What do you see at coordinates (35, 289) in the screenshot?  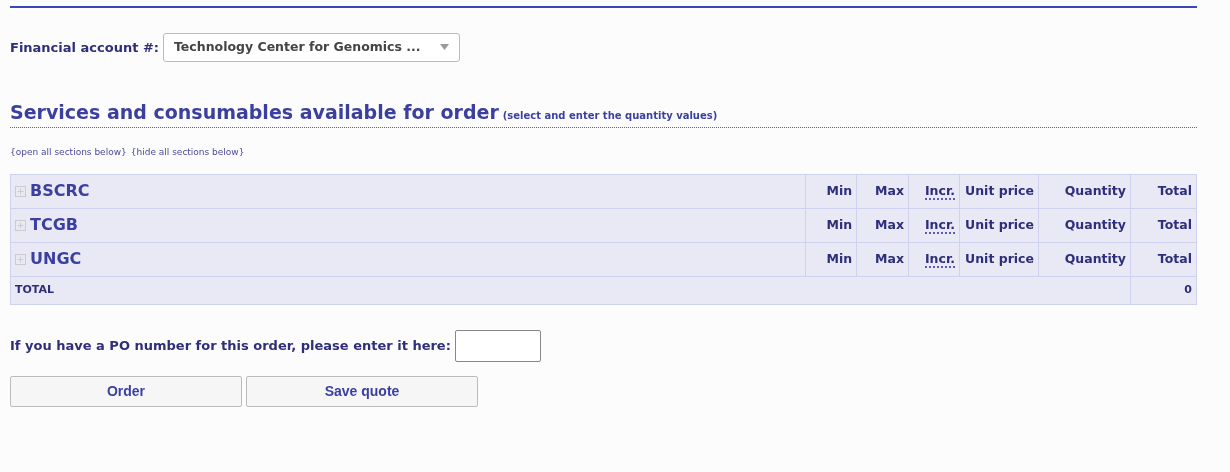 I see `total-label: TOTAL` at bounding box center [35, 289].